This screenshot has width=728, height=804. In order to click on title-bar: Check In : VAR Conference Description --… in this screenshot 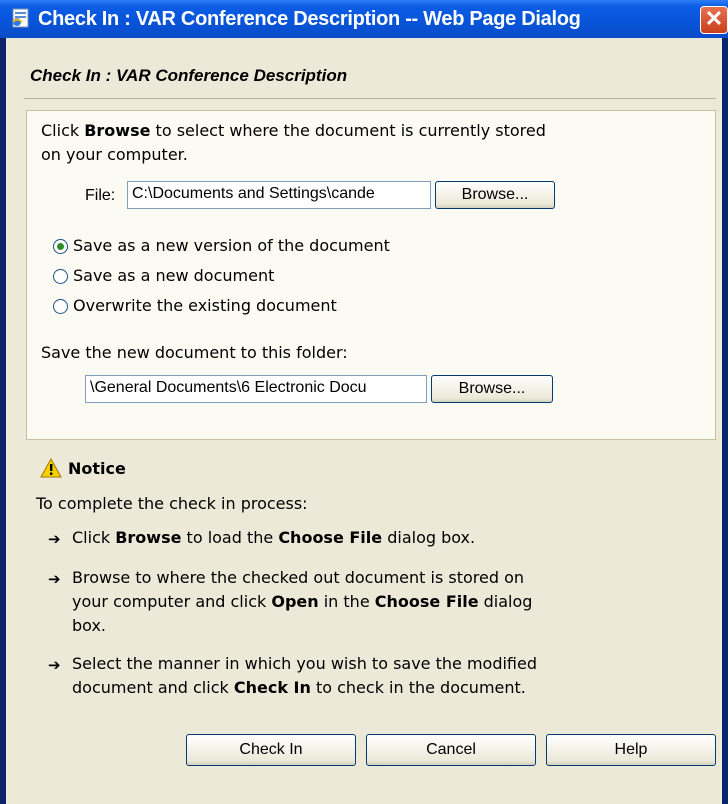, I will do `click(364, 19)`.